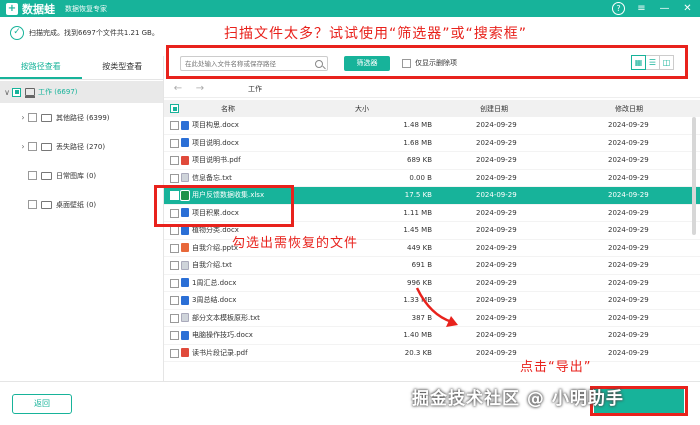 Image resolution: width=700 pixels, height=425 pixels. Describe the element at coordinates (432, 213) in the screenshot. I see `table-row: 项目积累.docx 1.11 MB 2024-09-29 2024-09-29` at that location.